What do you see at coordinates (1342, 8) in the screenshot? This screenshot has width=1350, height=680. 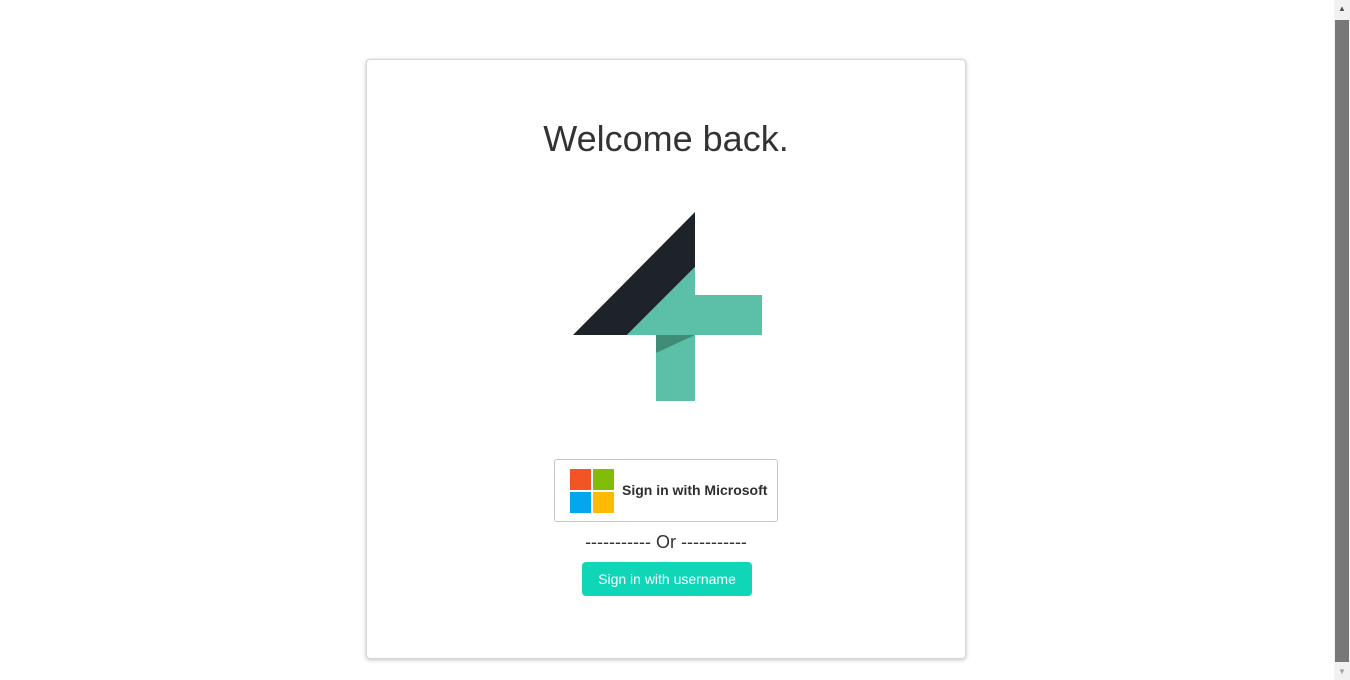 I see `scroll-up-arrow-icon: ▲` at bounding box center [1342, 8].